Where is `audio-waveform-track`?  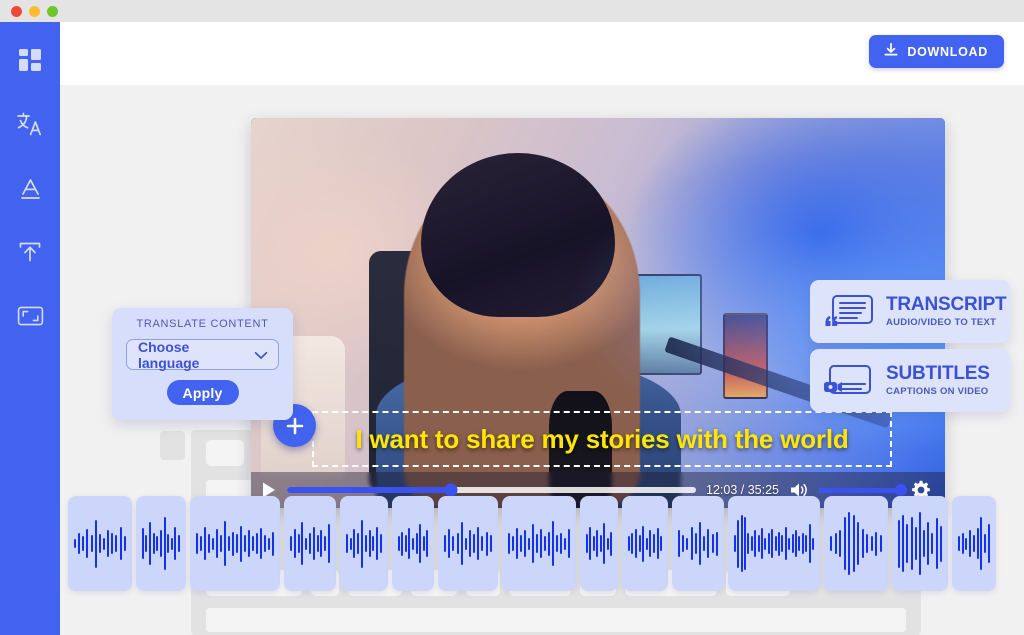 audio-waveform-track is located at coordinates (546, 543).